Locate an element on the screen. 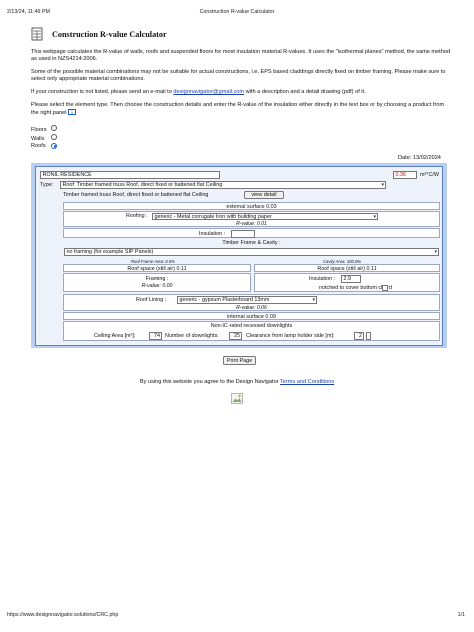 The height and width of the screenshot is (632, 474). right-roof-space: Roof space (still air) 0.11 is located at coordinates (347, 268).